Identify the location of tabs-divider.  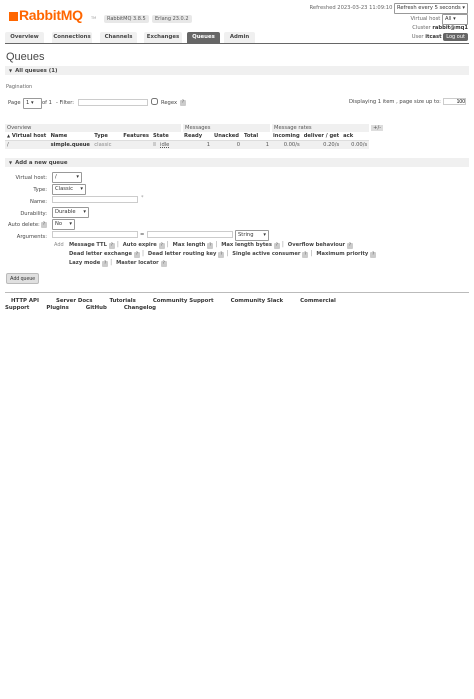
(237, 43).